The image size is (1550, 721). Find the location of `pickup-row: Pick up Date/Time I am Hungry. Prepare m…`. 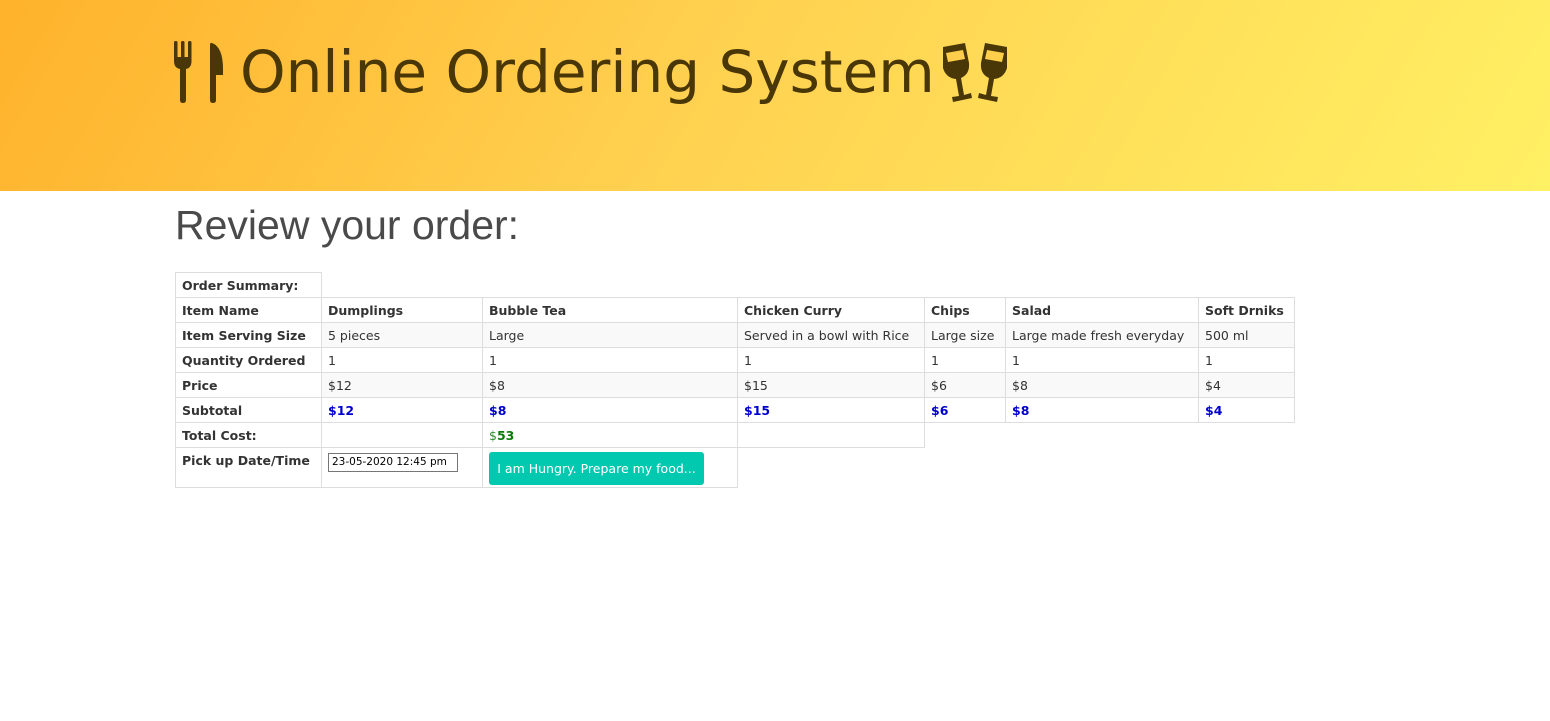

pickup-row: Pick up Date/Time I am Hungry. Prepare m… is located at coordinates (735, 467).